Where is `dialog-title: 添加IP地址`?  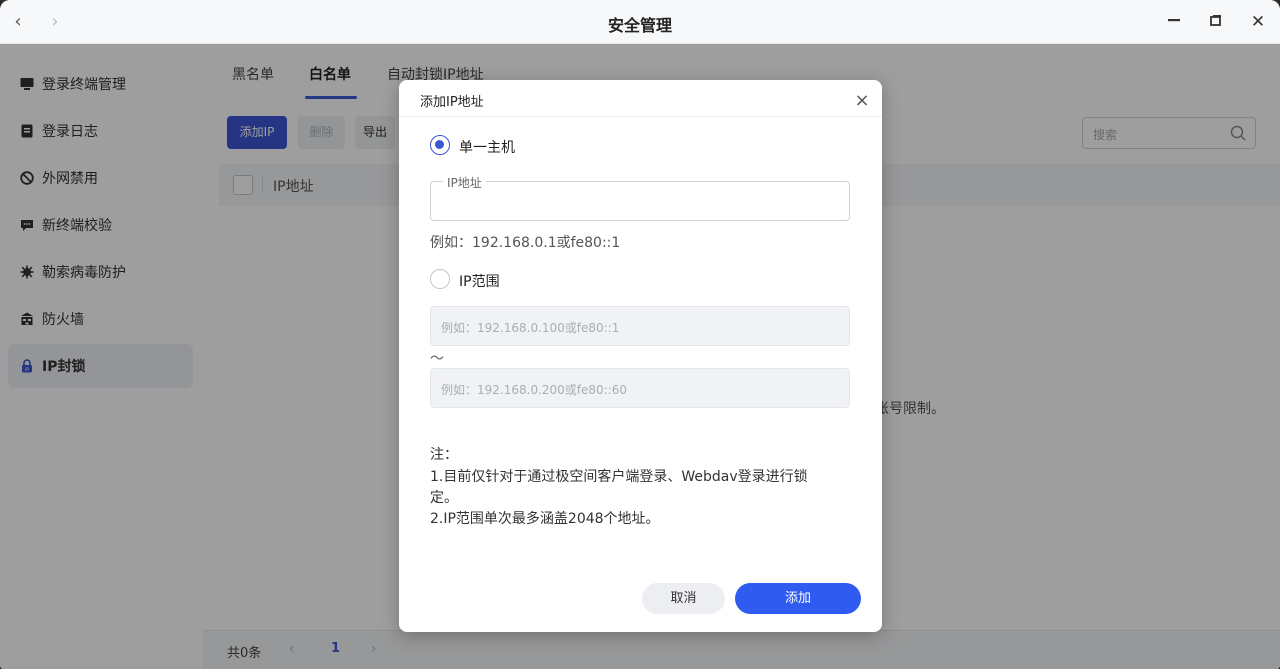 dialog-title: 添加IP地址 is located at coordinates (452, 102).